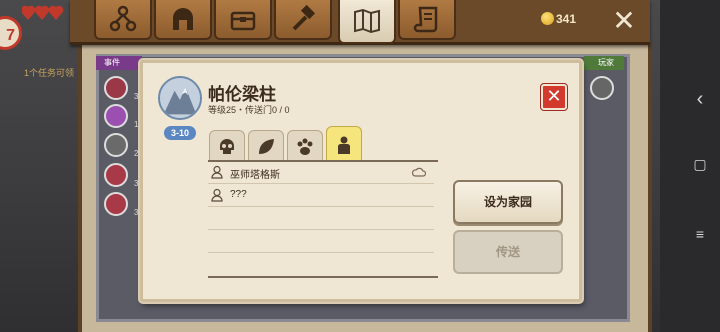  What do you see at coordinates (49, 72) in the screenshot?
I see `quest-notice: 1个任务可领` at bounding box center [49, 72].